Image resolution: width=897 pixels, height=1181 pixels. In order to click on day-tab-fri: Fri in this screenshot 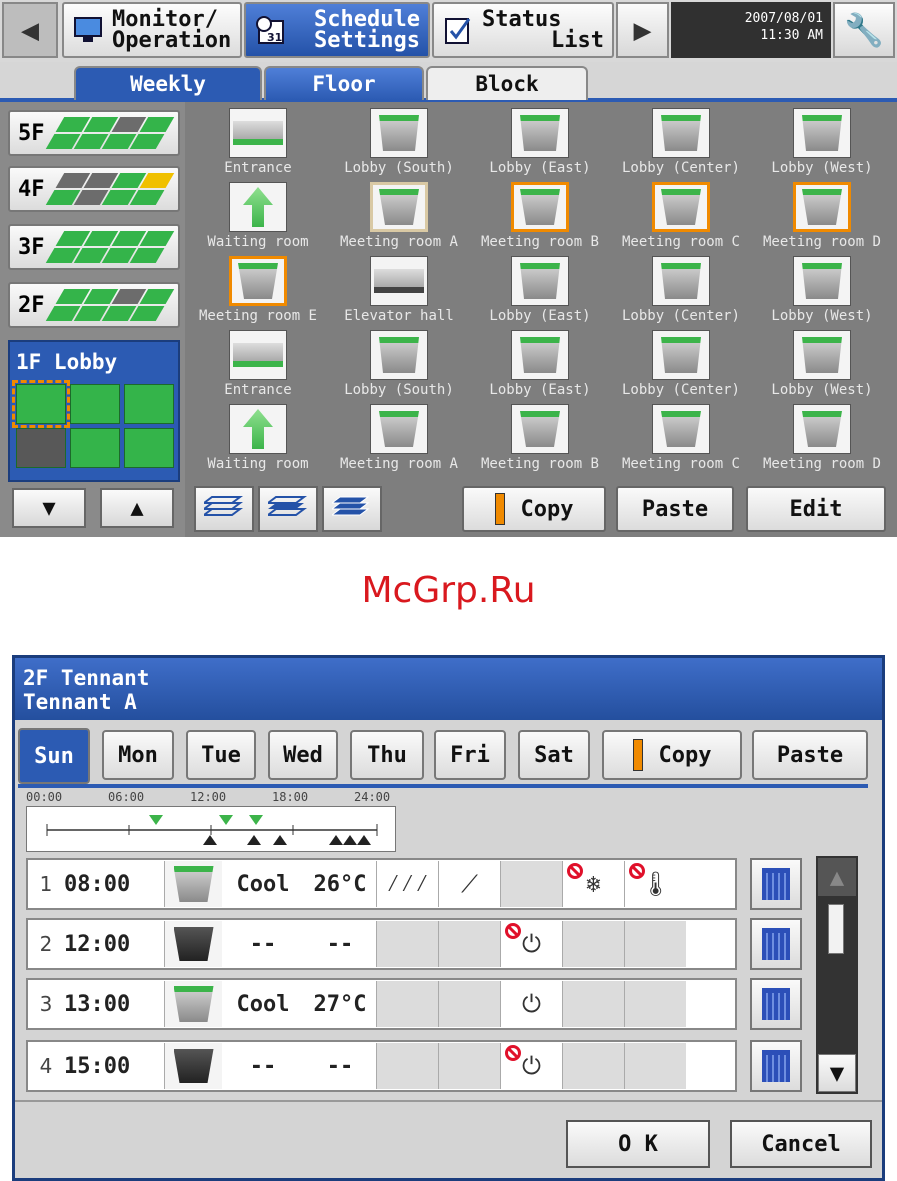, I will do `click(470, 755)`.